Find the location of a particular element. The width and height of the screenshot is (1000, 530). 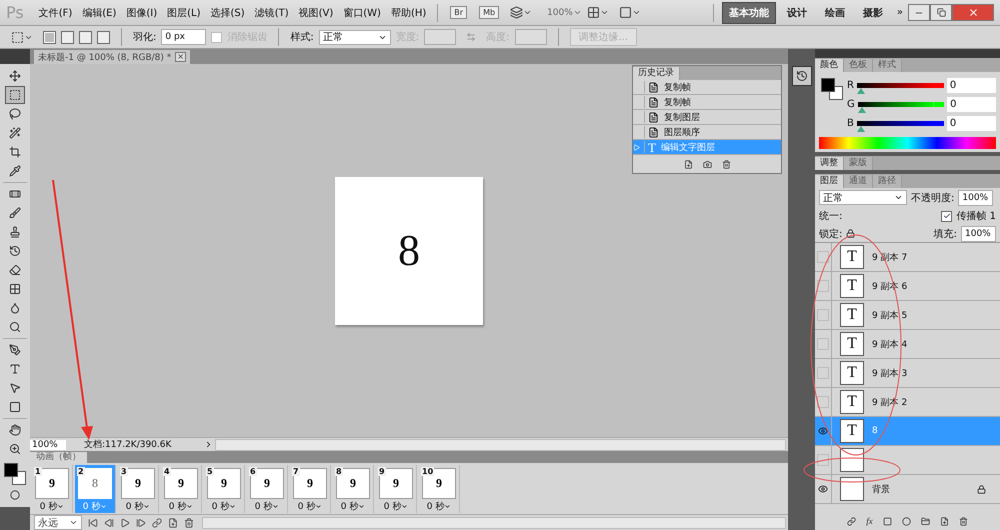

zoom-field: 100% is located at coordinates (48, 445).